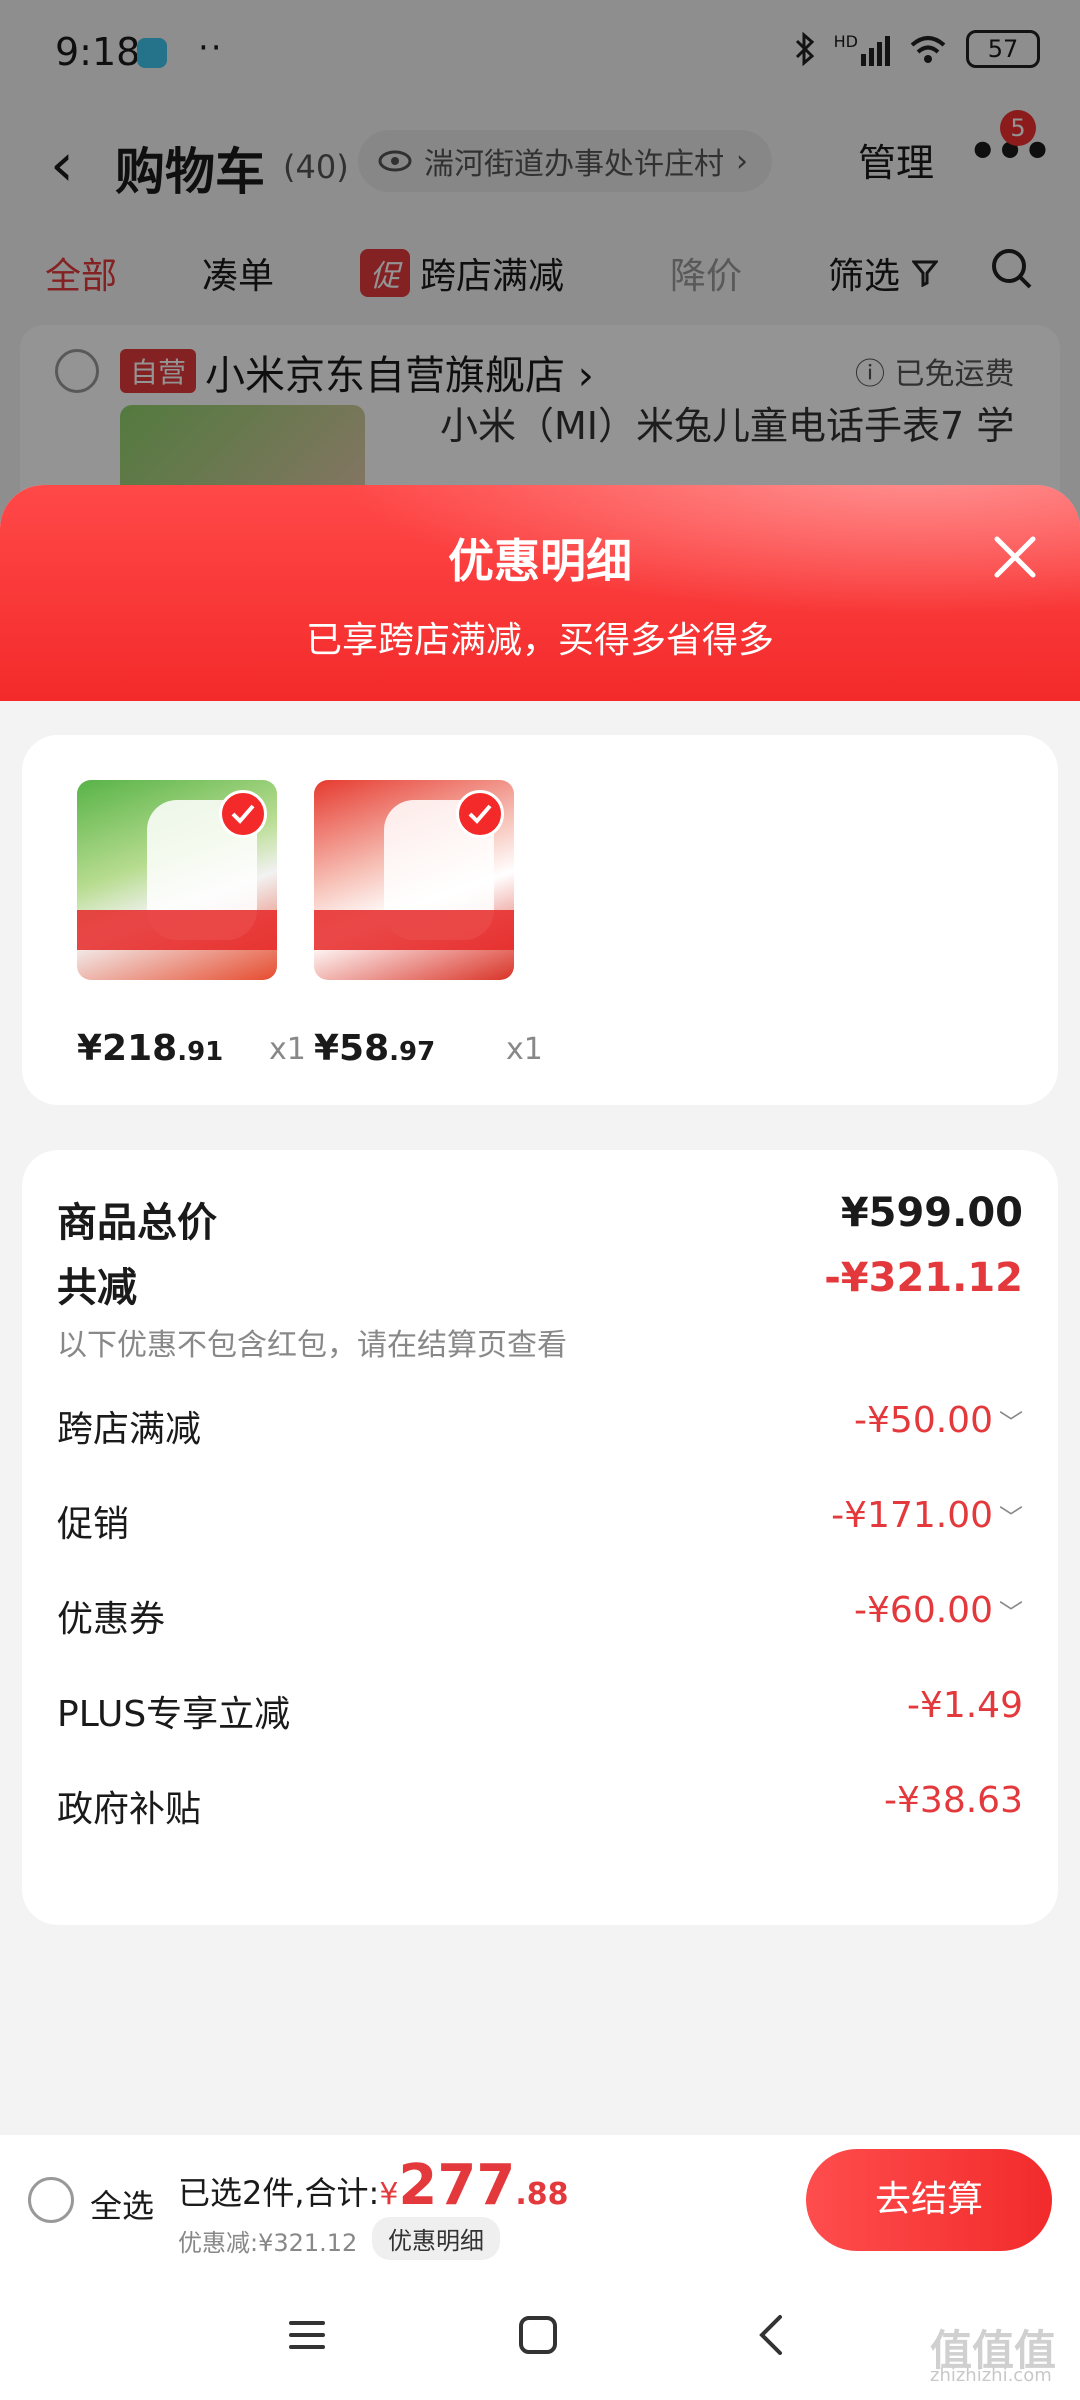 The image size is (1080, 2400). I want to click on discount-row-plus: PLUS专享立减 -¥1.49, so click(540, 1710).